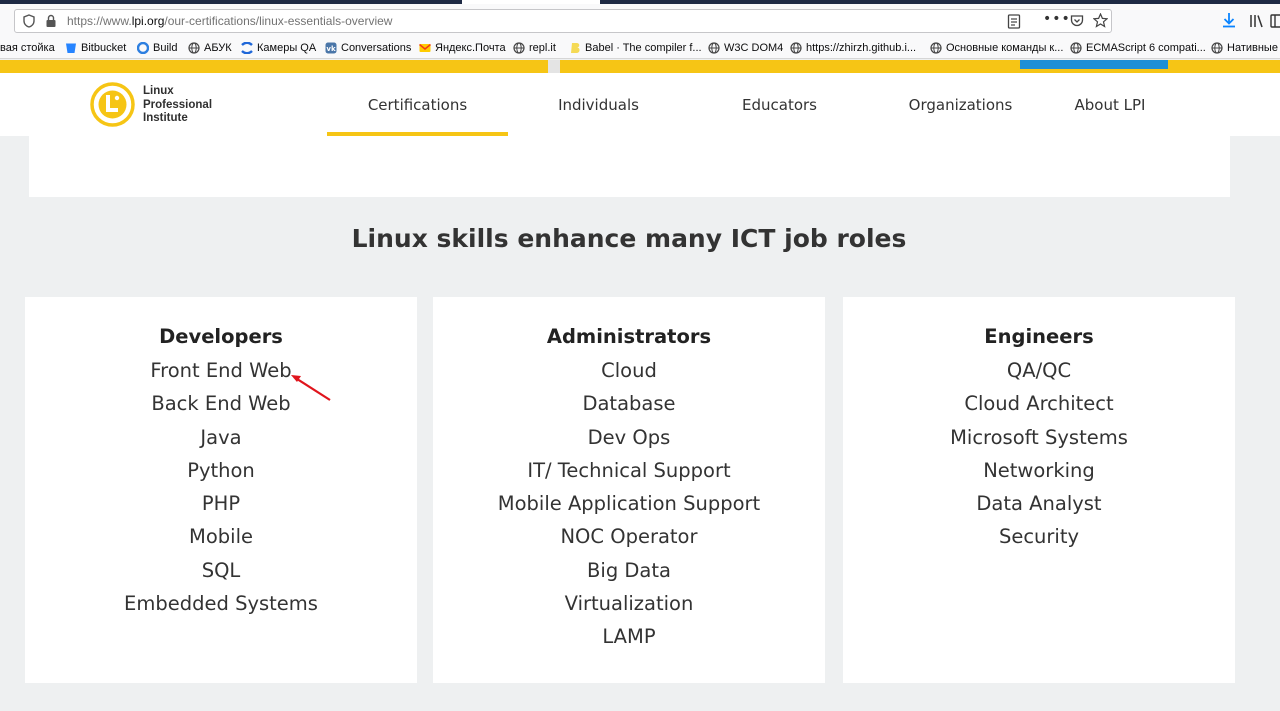 The width and height of the screenshot is (1280, 711). What do you see at coordinates (1014, 21) in the screenshot?
I see `reader-view-icon` at bounding box center [1014, 21].